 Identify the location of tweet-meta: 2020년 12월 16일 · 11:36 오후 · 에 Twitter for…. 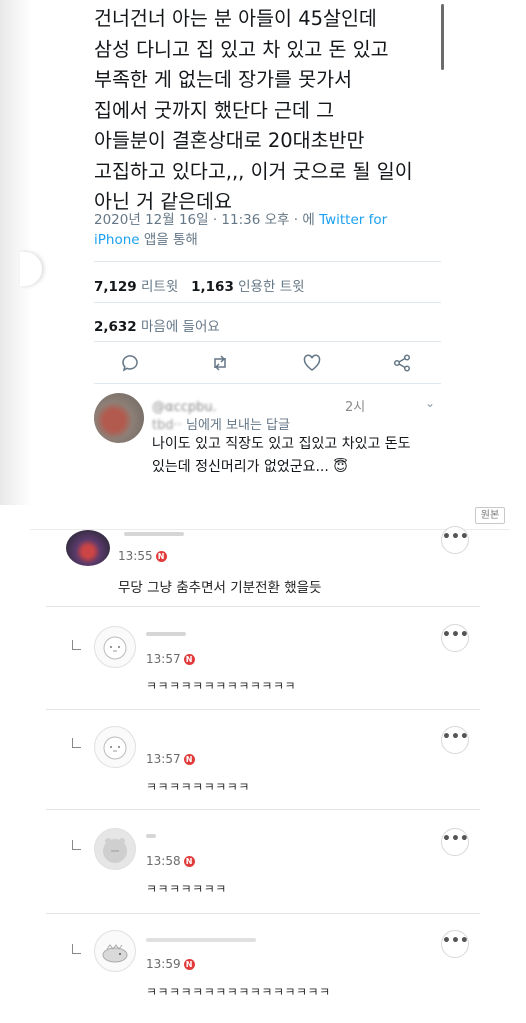
(264, 230).